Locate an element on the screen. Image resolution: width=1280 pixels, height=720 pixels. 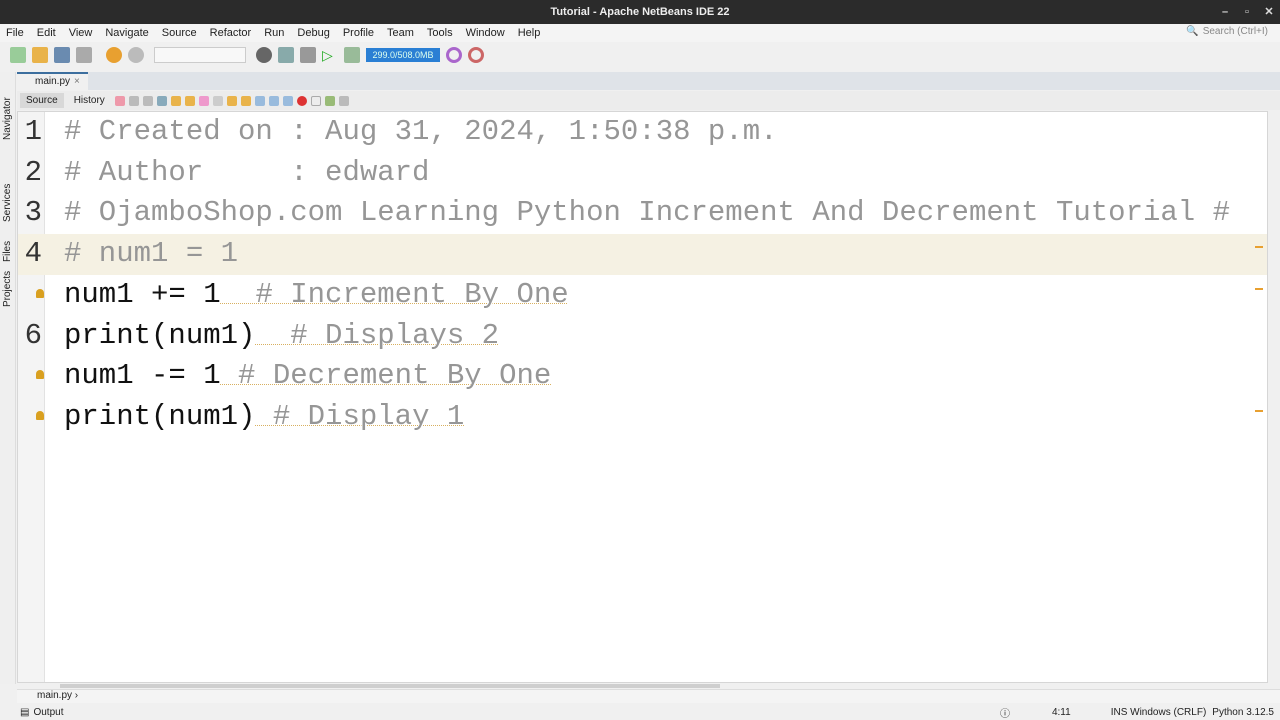
open-project-icon is located at coordinates (62, 55).